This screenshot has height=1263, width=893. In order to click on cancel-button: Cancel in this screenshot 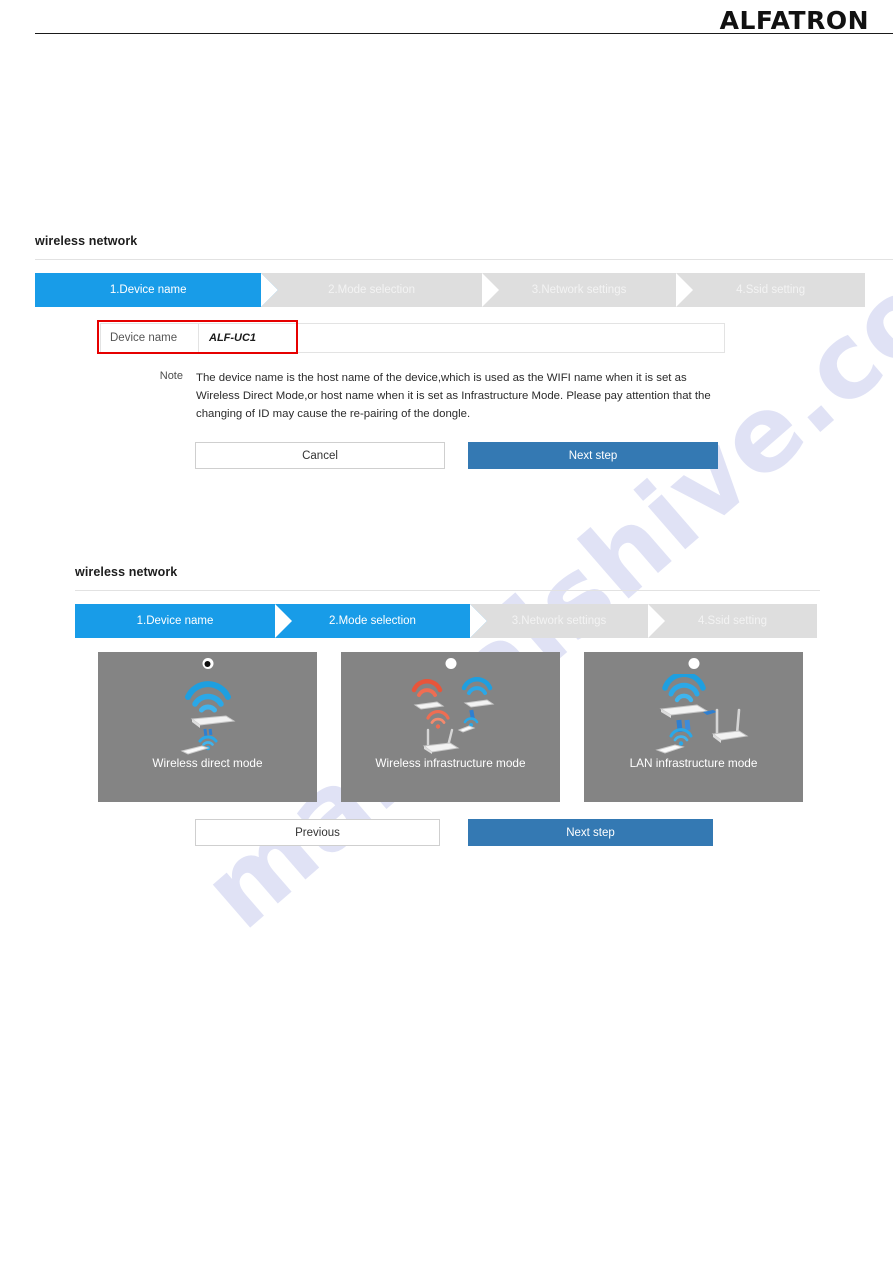, I will do `click(320, 455)`.